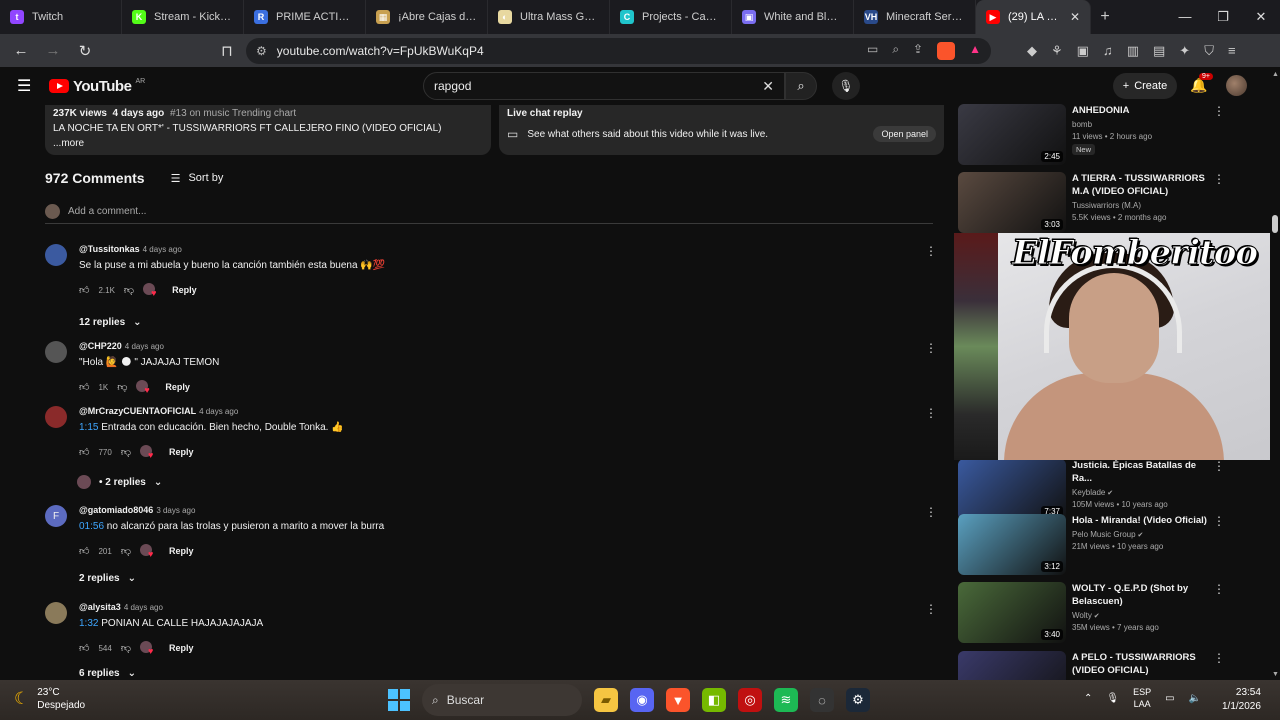  I want to click on page-scrollbar: ▲ ▼, so click(1275, 373).